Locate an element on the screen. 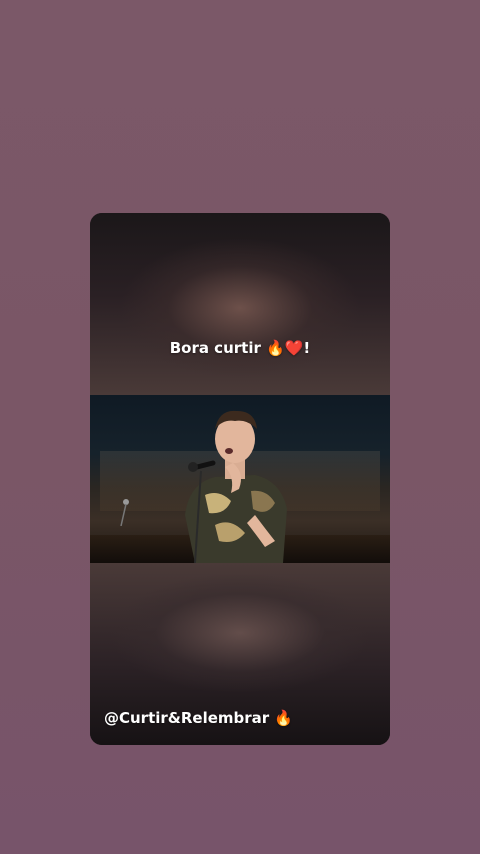 Image resolution: width=480 pixels, height=854 pixels. microphone-stand-icon is located at coordinates (124, 512).